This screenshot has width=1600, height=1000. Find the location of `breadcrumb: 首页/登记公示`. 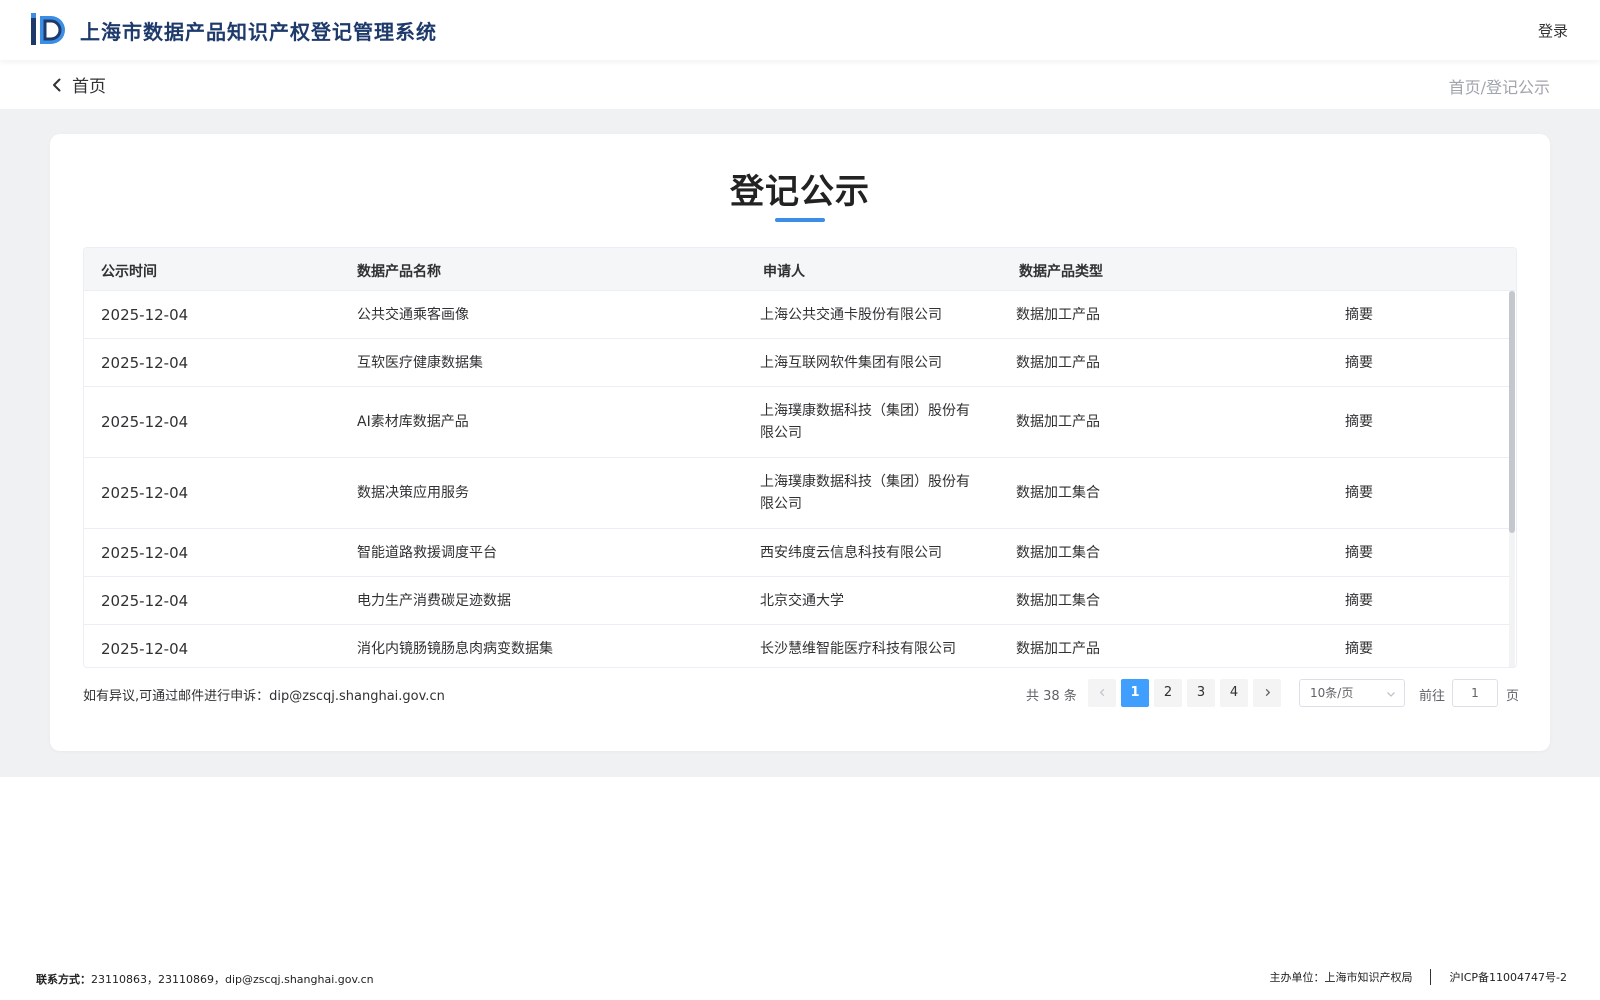

breadcrumb: 首页/登记公示 is located at coordinates (1499, 86).